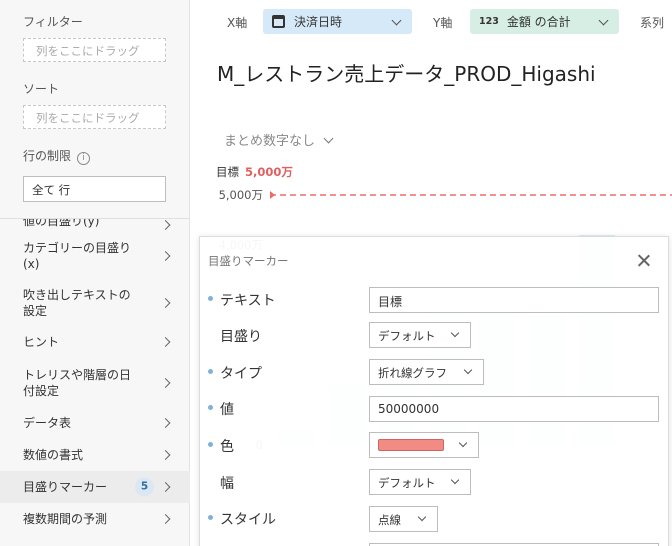 This screenshot has width=672, height=546. Describe the element at coordinates (407, 336) in the screenshot. I see `axis-select-value: デフォルト` at that location.